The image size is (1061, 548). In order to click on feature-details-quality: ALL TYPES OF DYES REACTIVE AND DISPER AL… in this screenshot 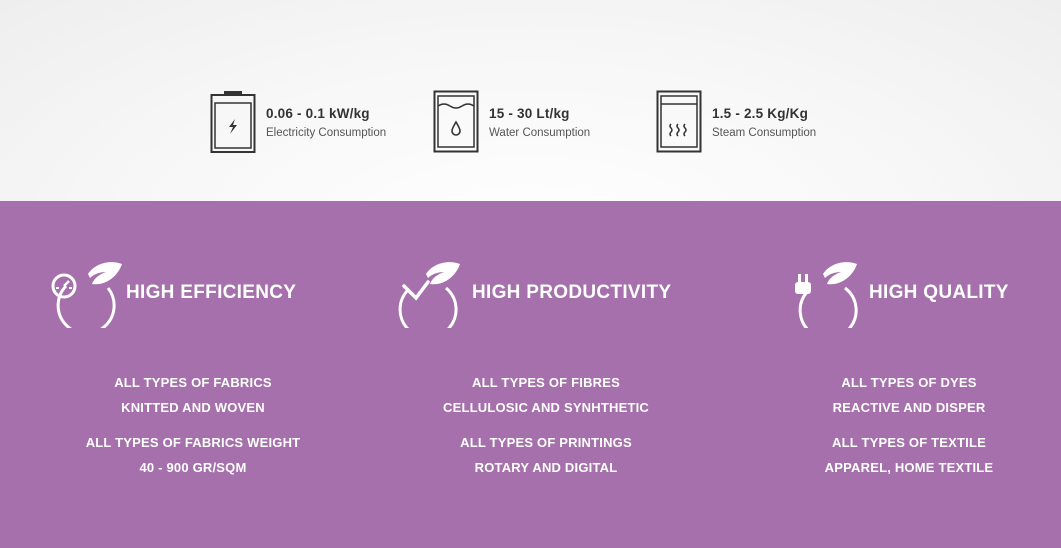, I will do `click(905, 425)`.